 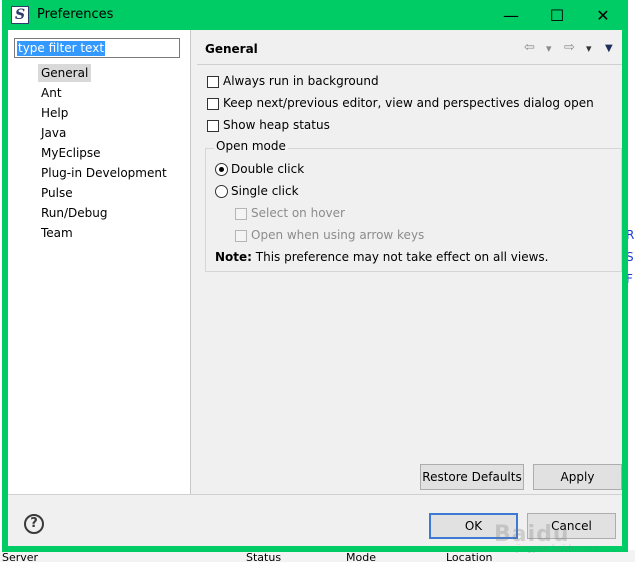 What do you see at coordinates (61, 48) in the screenshot?
I see `filter-input-text: type filter text` at bounding box center [61, 48].